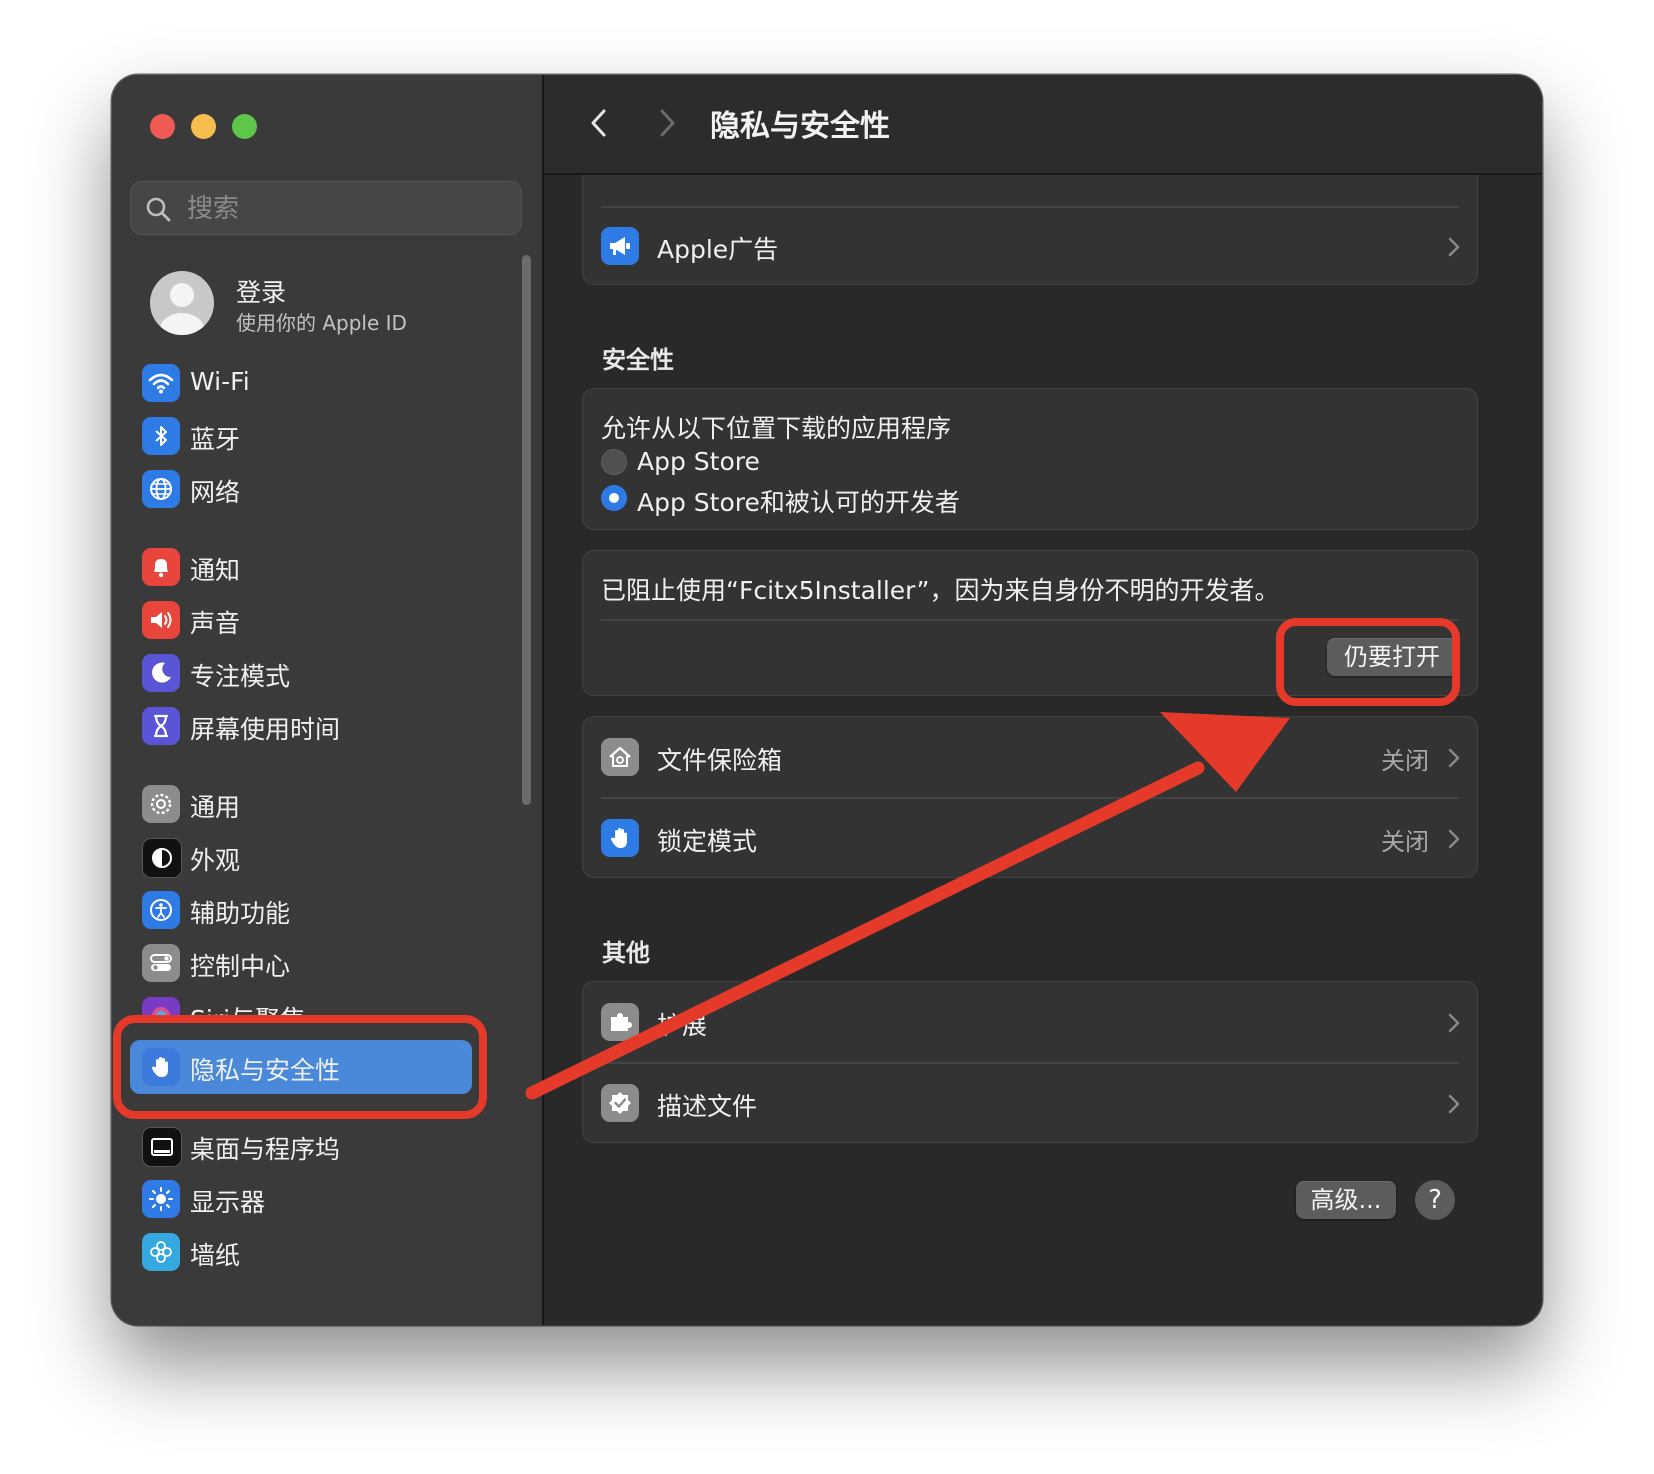  I want to click on sidebar-item-label: 桌面与程序坞, so click(265, 1149).